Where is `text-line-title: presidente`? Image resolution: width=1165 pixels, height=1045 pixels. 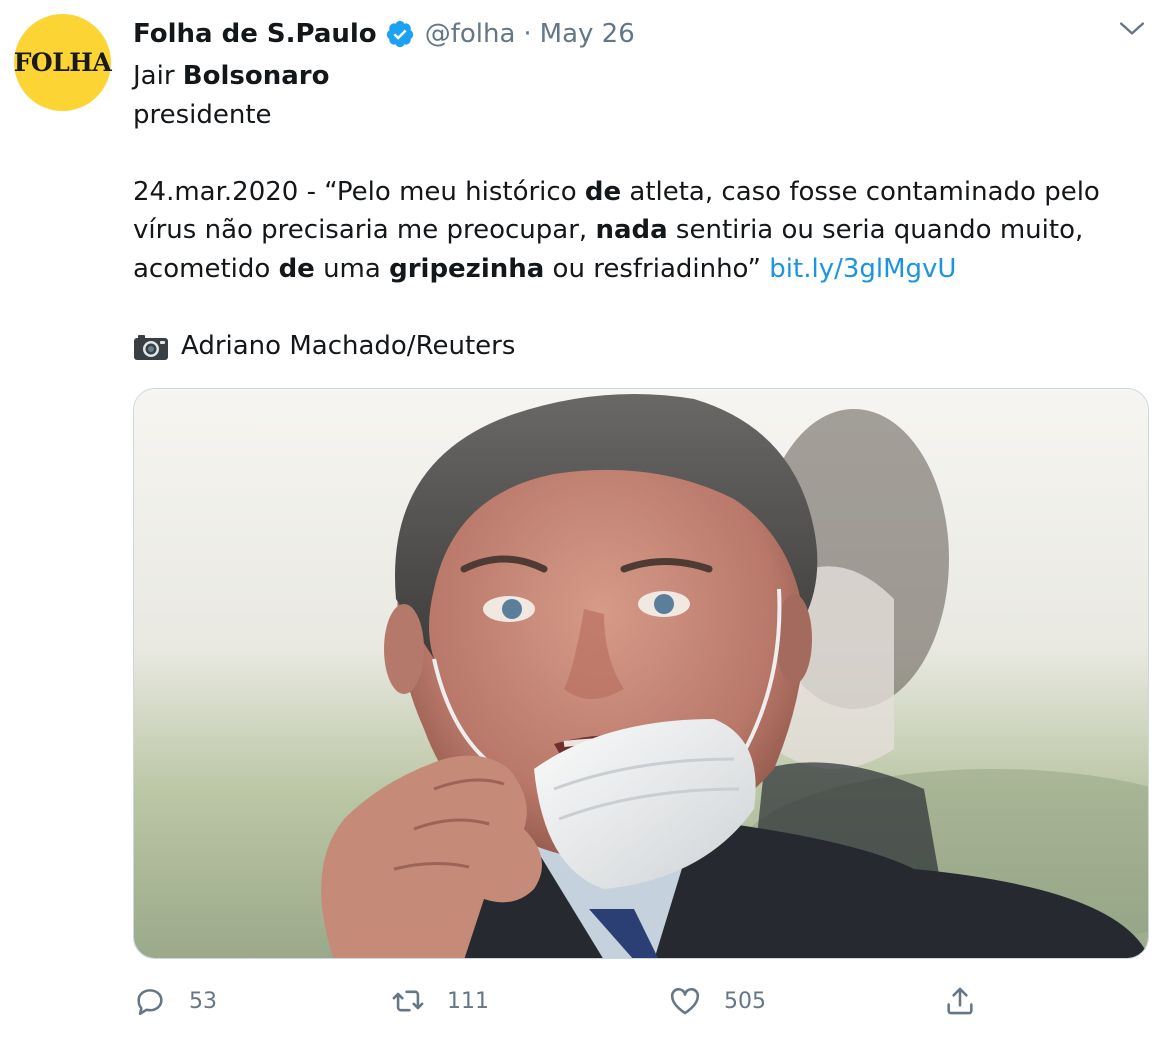
text-line-title: presidente is located at coordinates (202, 114).